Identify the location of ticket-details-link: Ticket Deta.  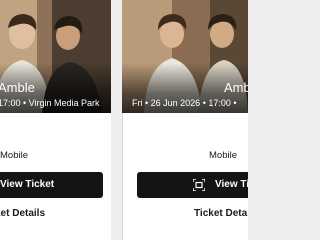
(220, 213).